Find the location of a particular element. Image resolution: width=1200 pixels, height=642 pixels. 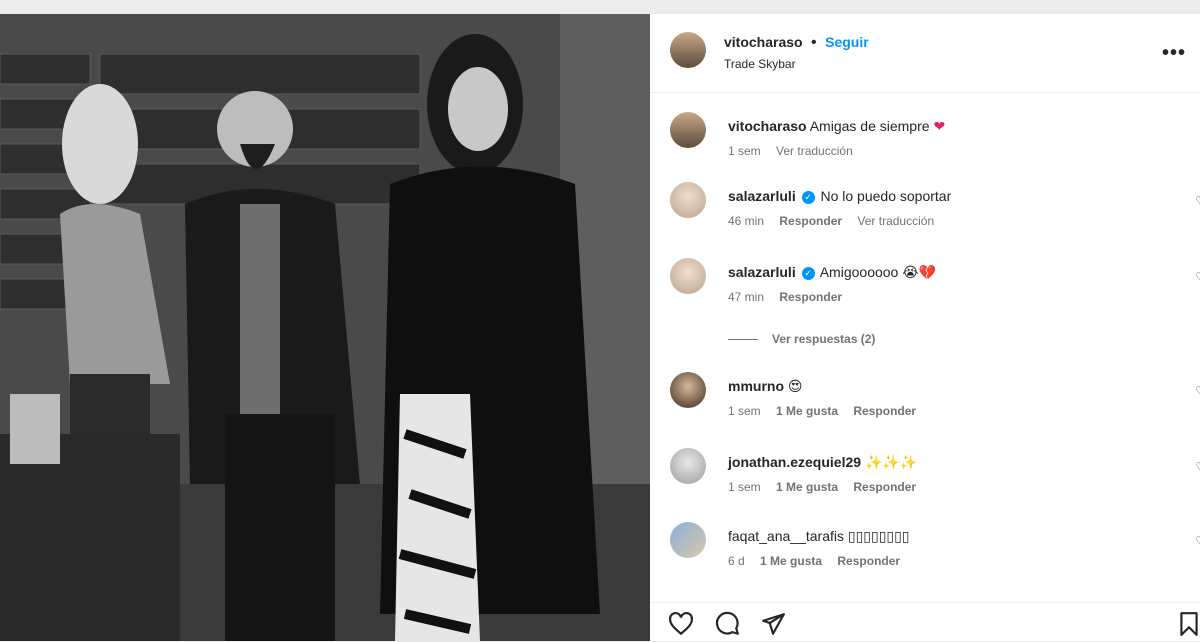

bookmark-icon is located at coordinates (1188, 624).